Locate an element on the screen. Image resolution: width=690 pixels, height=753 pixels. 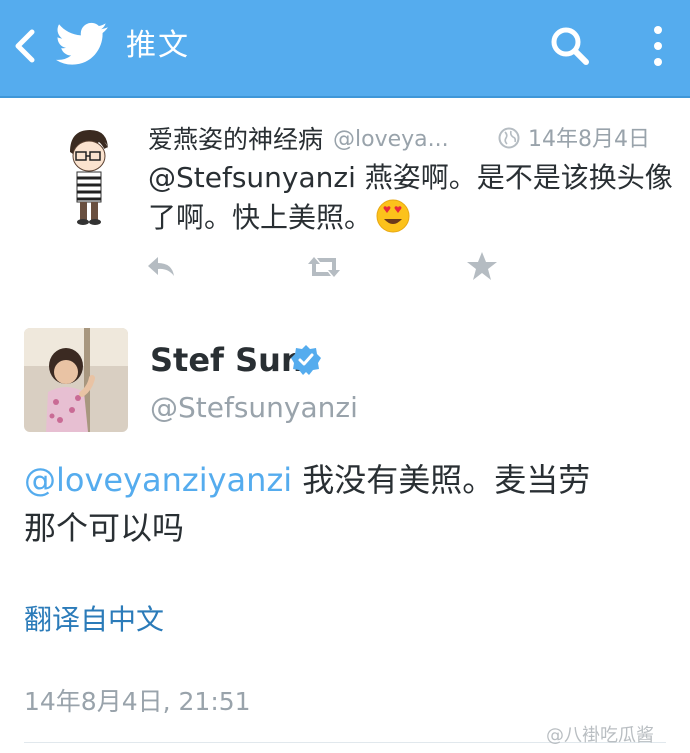
favorite-icon is located at coordinates (482, 266).